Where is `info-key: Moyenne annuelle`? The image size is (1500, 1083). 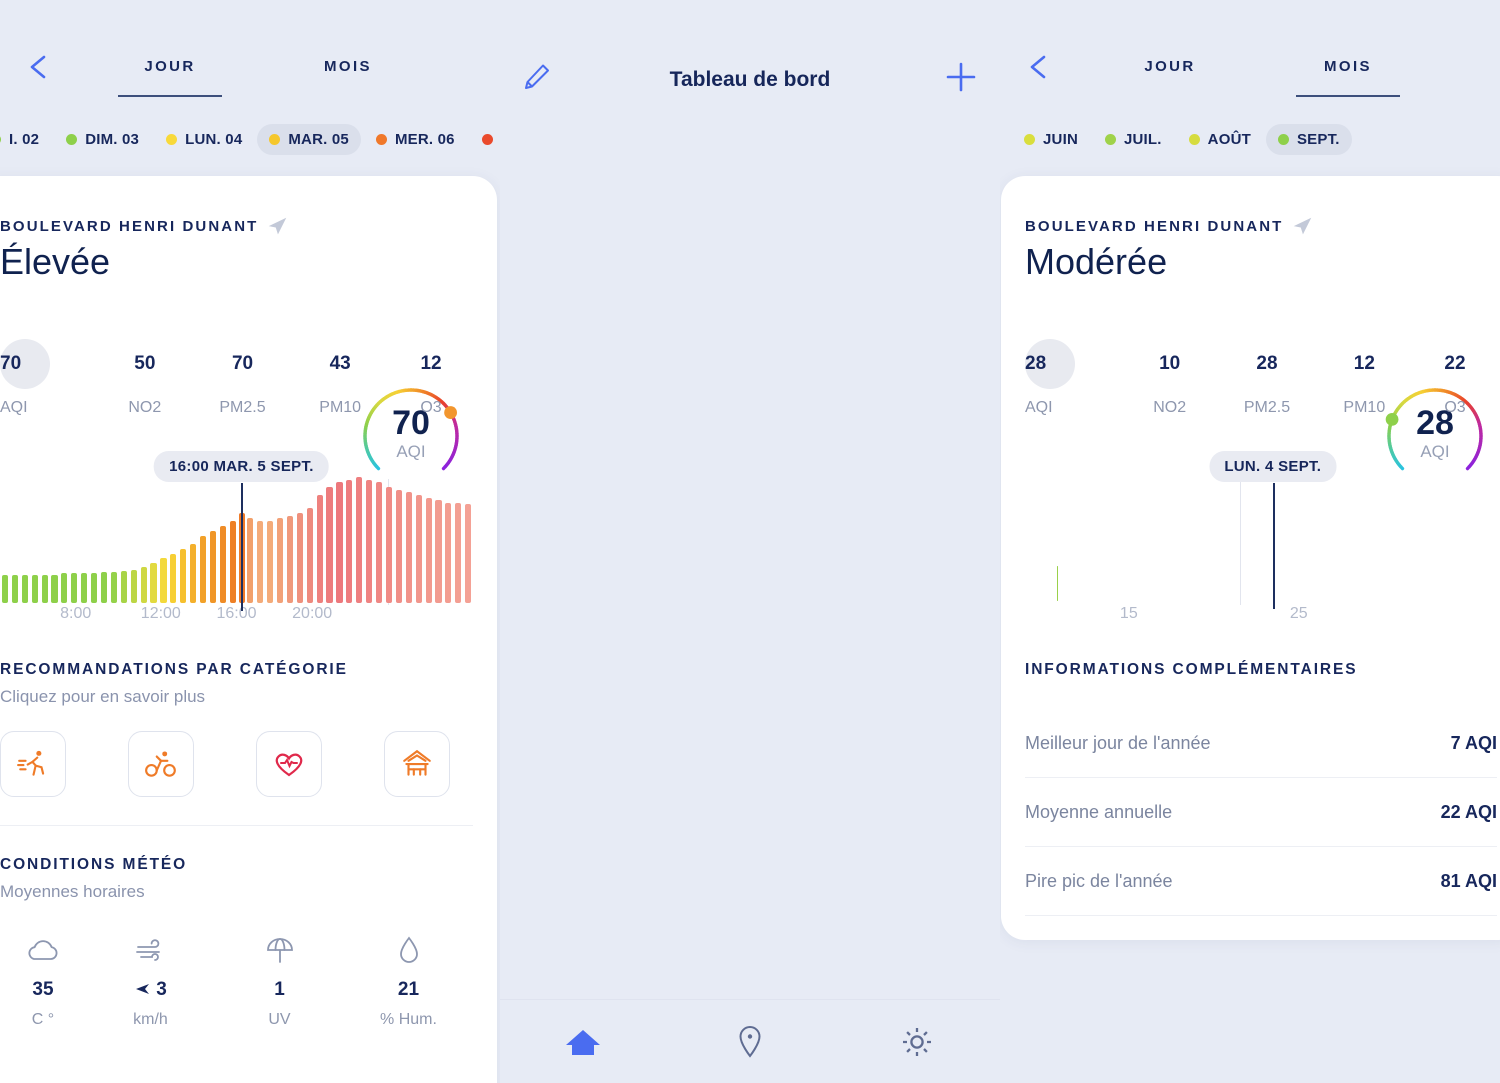
info-key: Moyenne annuelle is located at coordinates (1099, 812).